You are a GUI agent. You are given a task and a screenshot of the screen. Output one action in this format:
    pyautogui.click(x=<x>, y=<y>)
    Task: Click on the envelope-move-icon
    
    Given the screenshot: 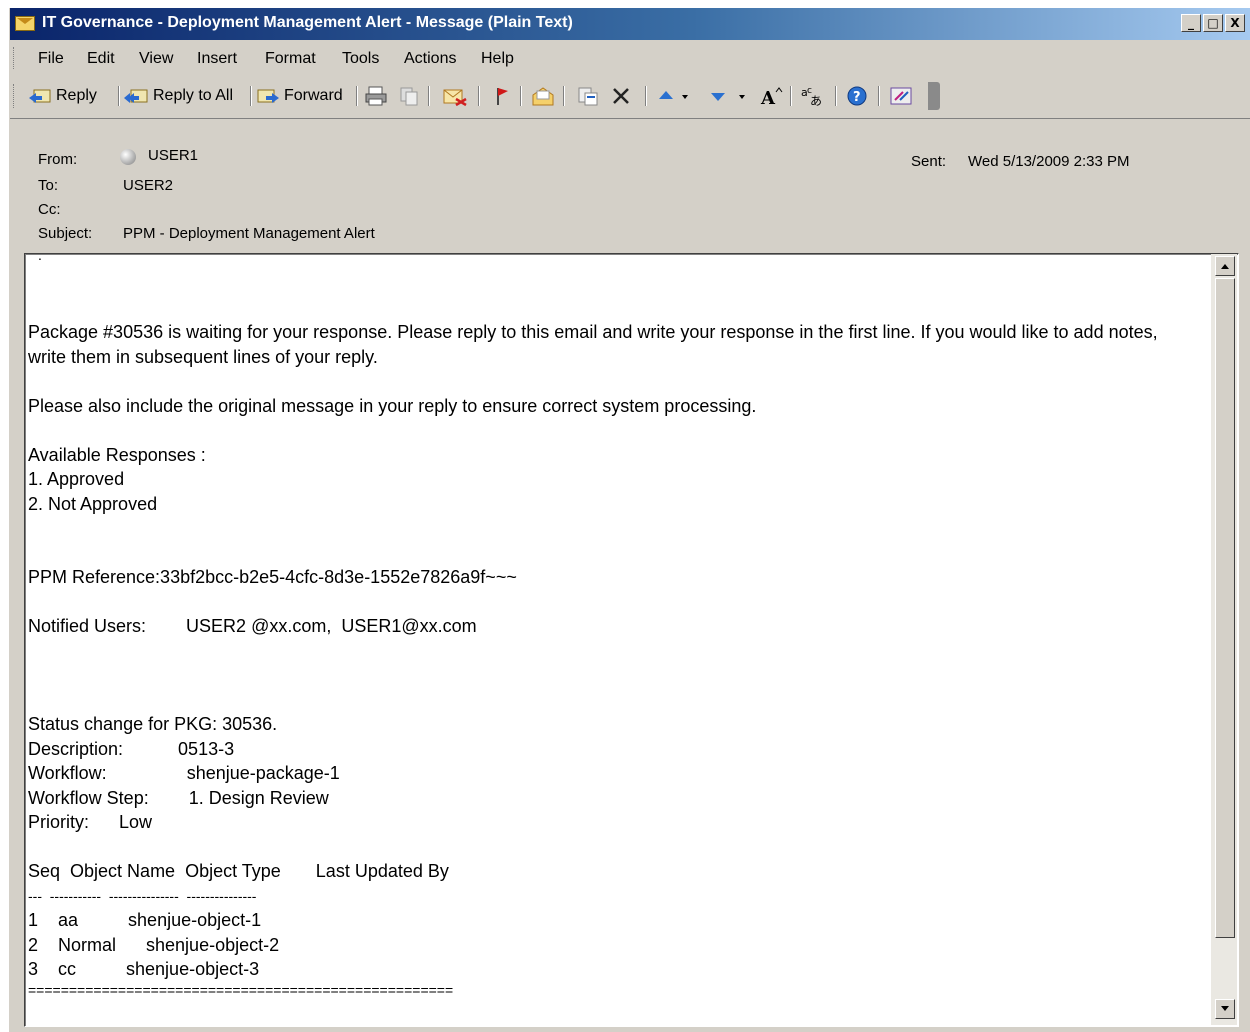 What is the action you would take?
    pyautogui.click(x=455, y=98)
    